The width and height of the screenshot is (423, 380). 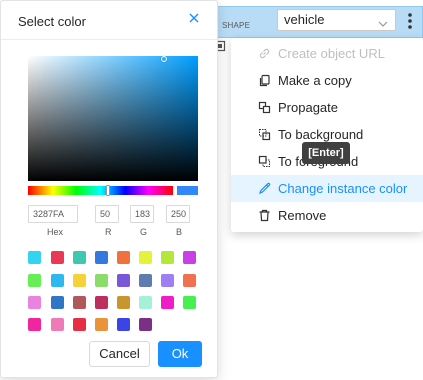 What do you see at coordinates (264, 53) in the screenshot?
I see `link-icon` at bounding box center [264, 53].